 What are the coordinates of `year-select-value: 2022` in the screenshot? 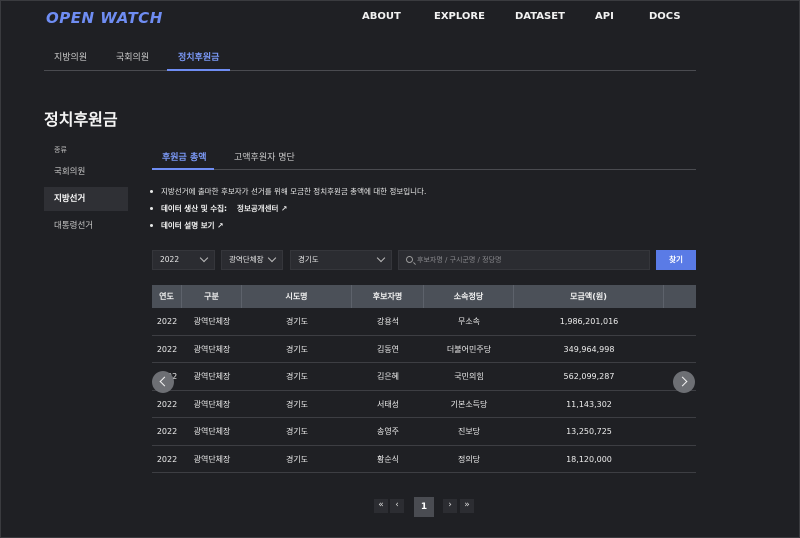 It's located at (170, 259).